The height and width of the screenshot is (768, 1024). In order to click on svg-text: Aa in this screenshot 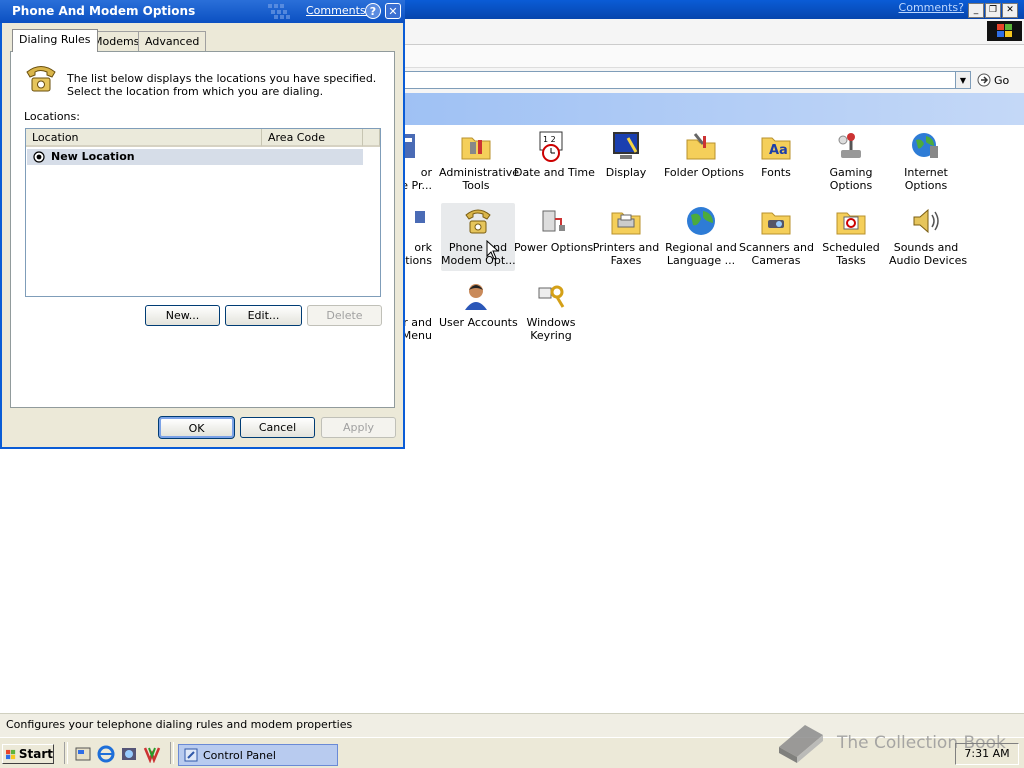, I will do `click(778, 150)`.